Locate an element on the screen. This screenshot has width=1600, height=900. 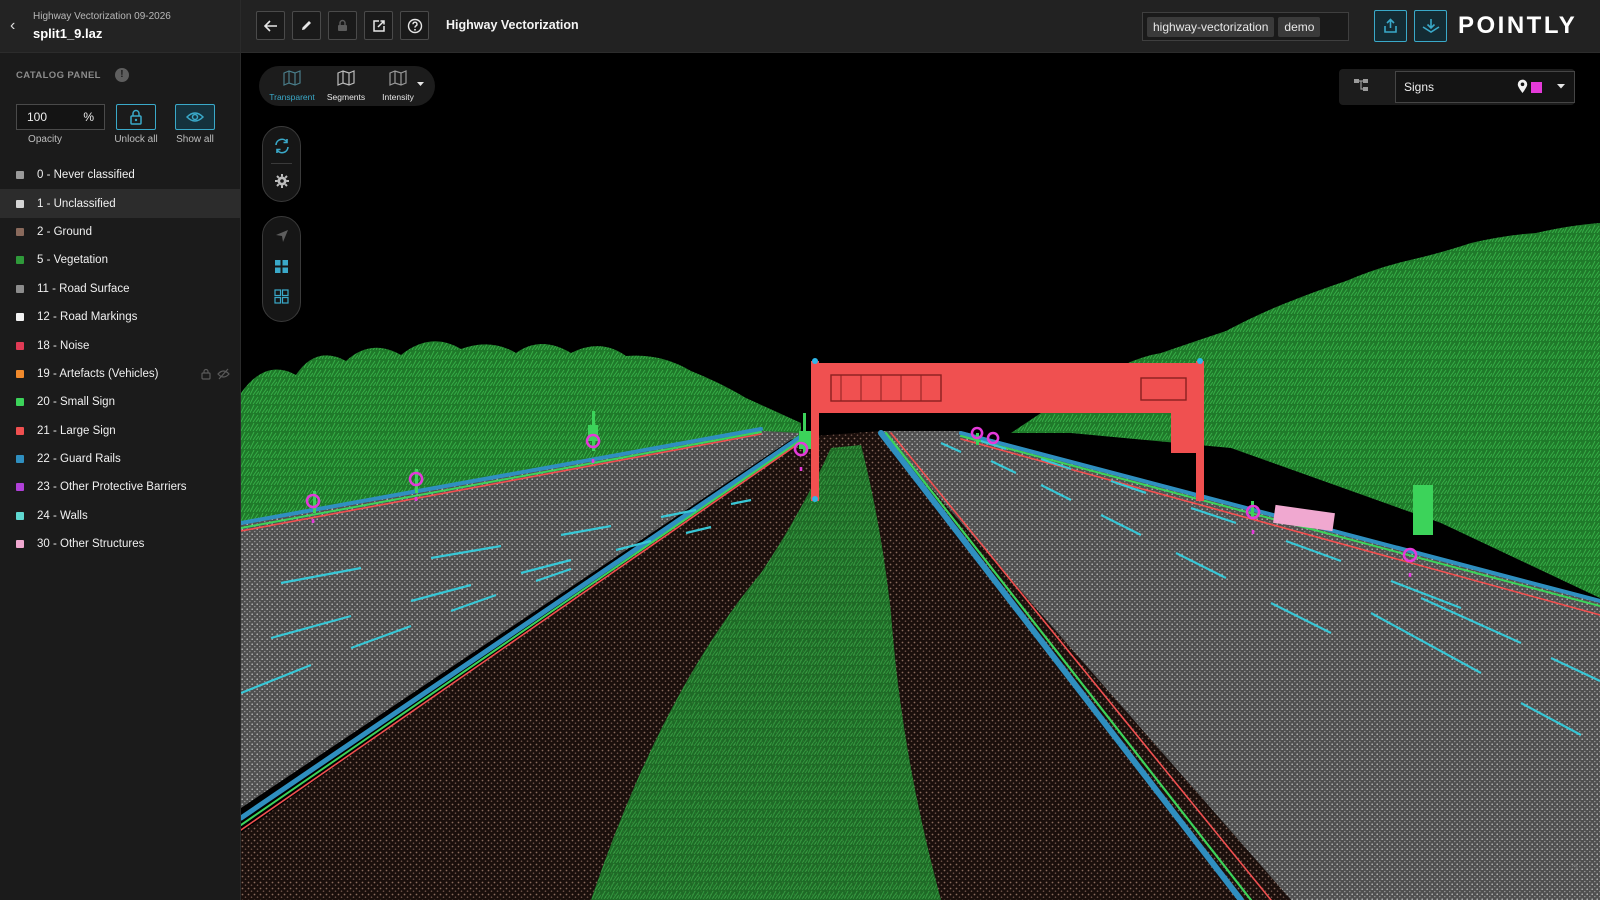
class-label: 19 - Artefacts (Vehicles) is located at coordinates (98, 373).